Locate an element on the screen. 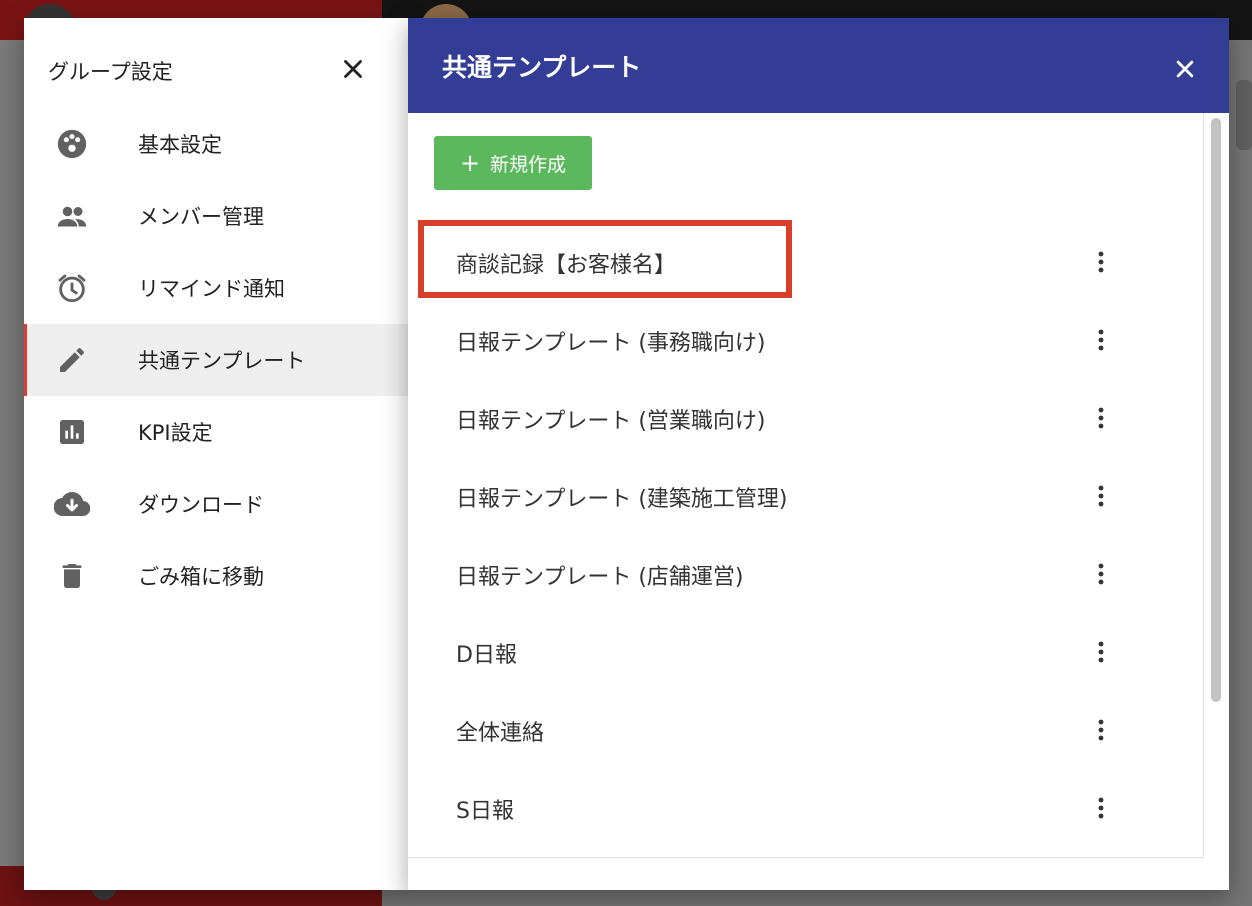 This screenshot has width=1252, height=906. palette-icon is located at coordinates (72, 144).